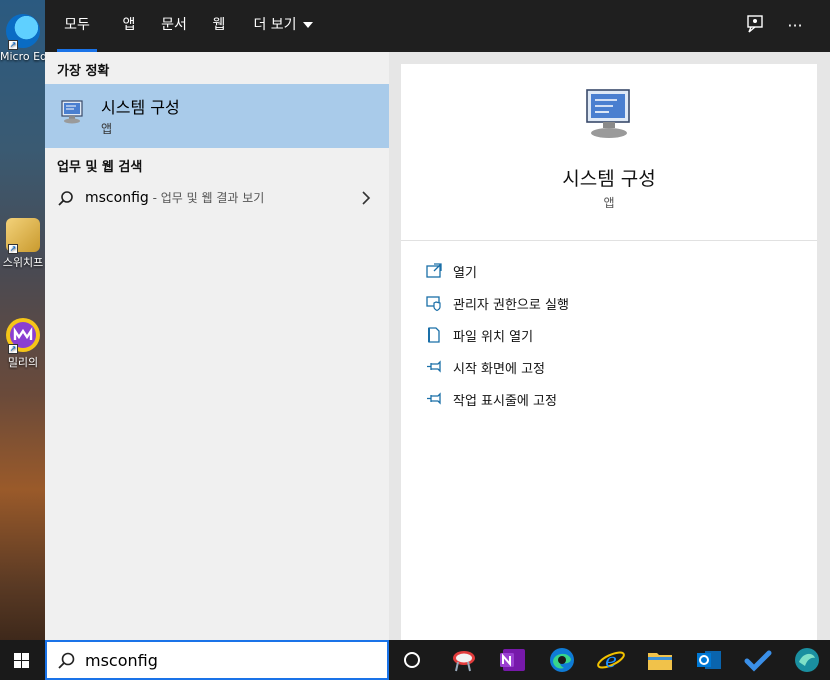 This screenshot has width=830, height=680. What do you see at coordinates (100, 167) in the screenshot?
I see `web-search-header: 업무 및 웹 검색` at bounding box center [100, 167].